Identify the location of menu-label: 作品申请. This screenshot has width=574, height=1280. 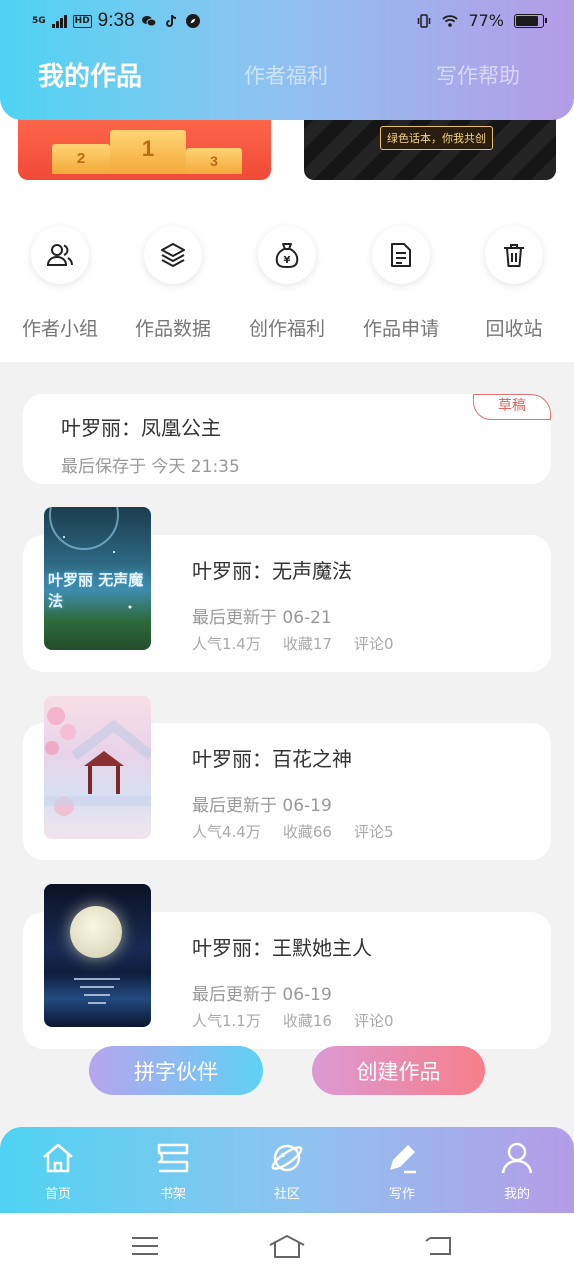
(400, 329).